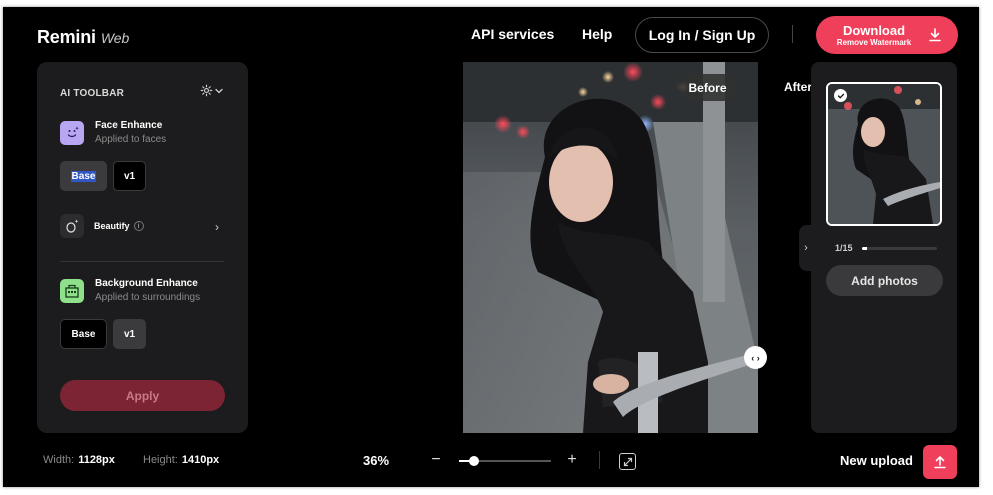 The width and height of the screenshot is (993, 495). I want to click on face-option-base-label: Base, so click(83, 176).